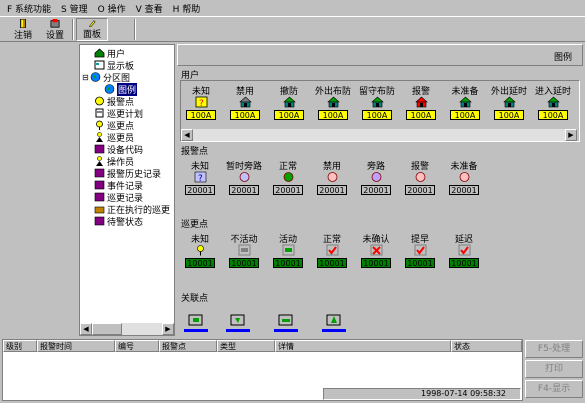  Describe the element at coordinates (114, 125) in the screenshot. I see `tree-item-patrol-point: 巡更点` at that location.